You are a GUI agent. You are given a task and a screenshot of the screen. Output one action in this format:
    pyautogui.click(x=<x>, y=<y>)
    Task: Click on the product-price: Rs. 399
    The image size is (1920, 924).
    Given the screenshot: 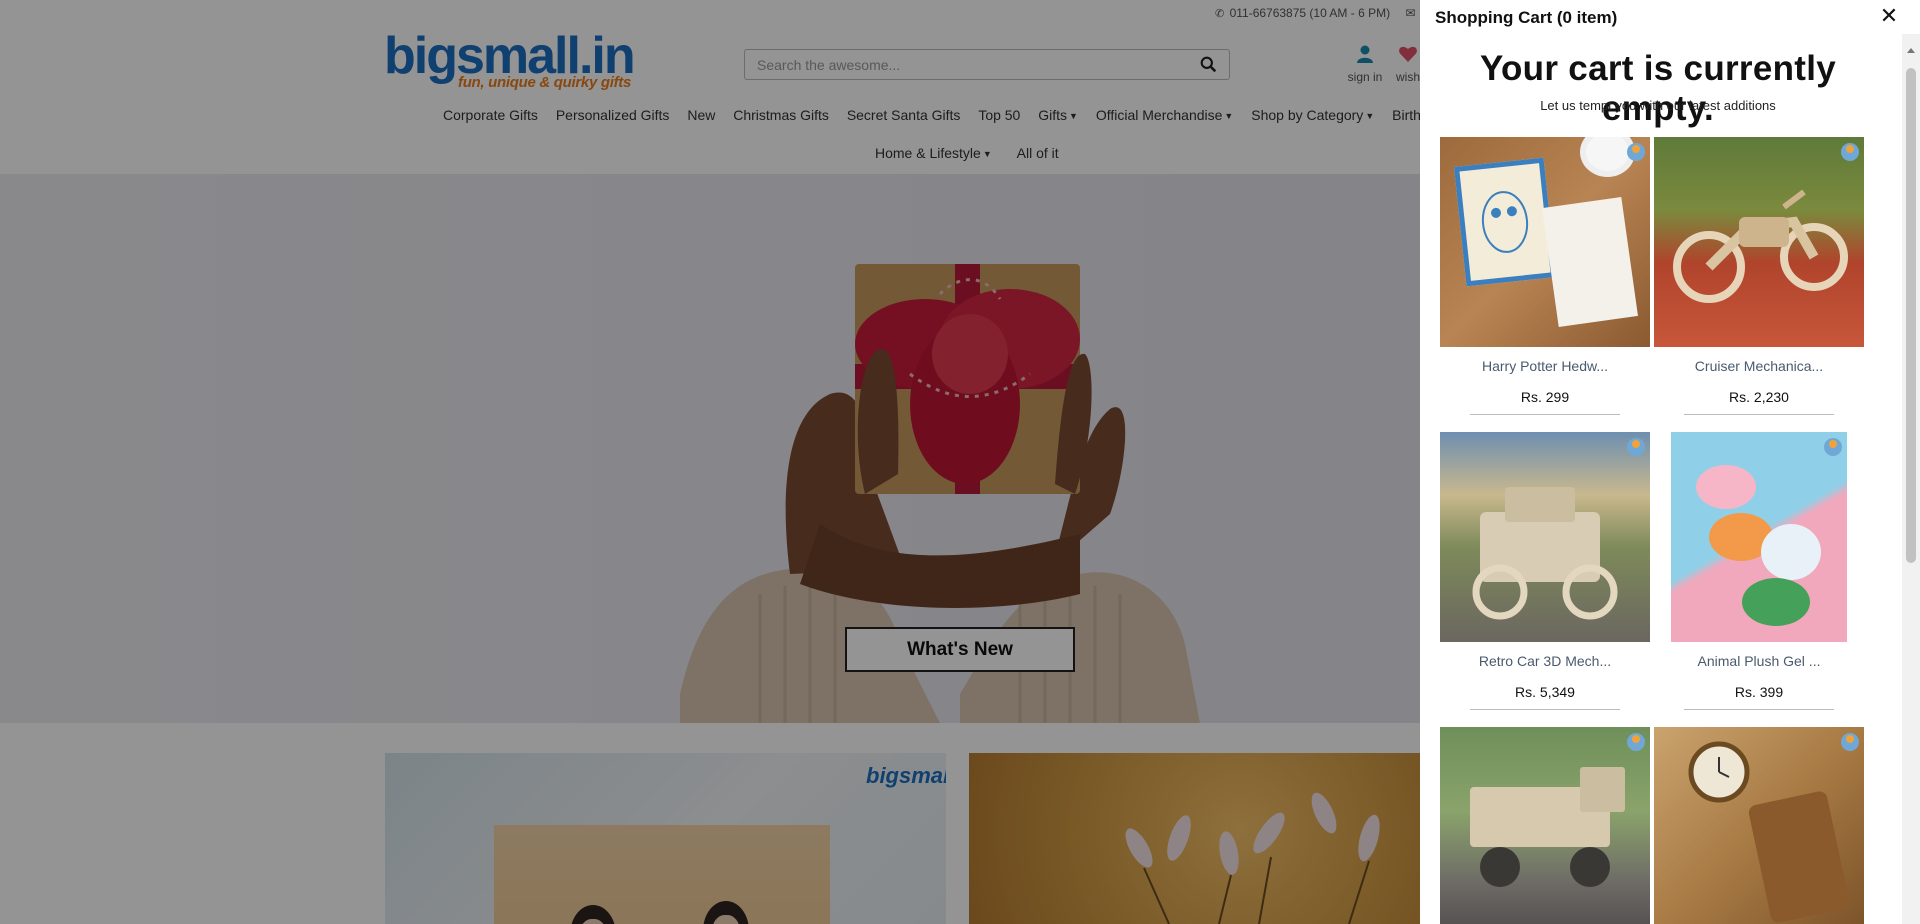 What is the action you would take?
    pyautogui.click(x=1759, y=692)
    